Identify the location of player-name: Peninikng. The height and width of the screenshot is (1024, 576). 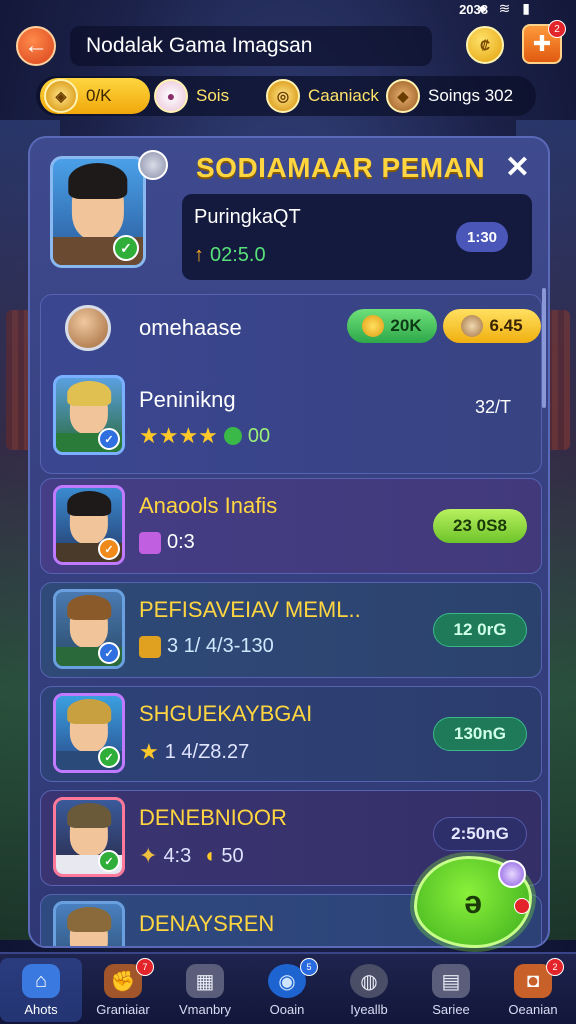
(187, 399).